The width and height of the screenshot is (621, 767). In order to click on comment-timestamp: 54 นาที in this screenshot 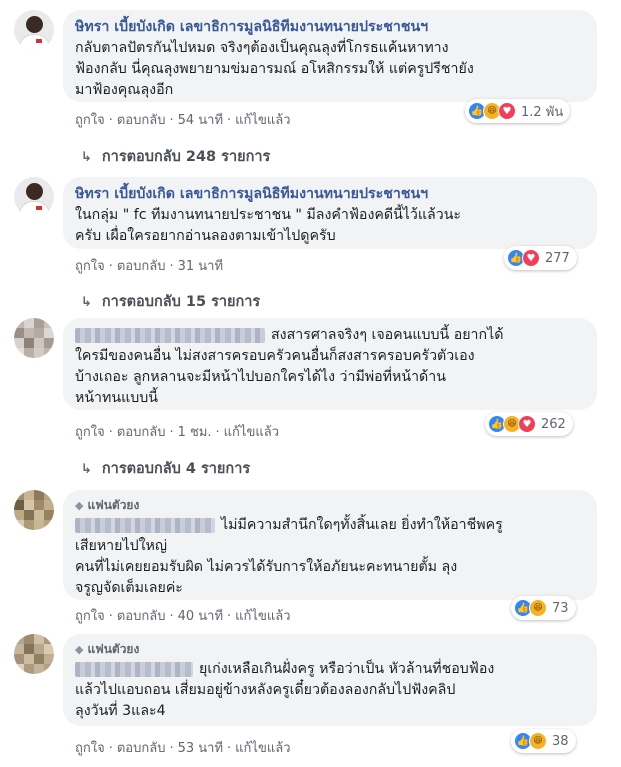, I will do `click(200, 120)`.